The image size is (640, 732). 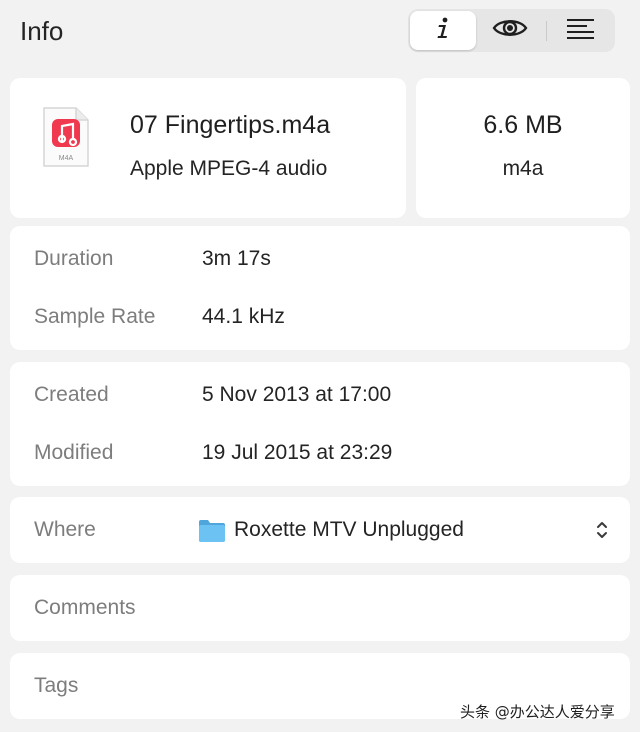 I want to click on file-name: 07 Fingertips.m4a, so click(x=230, y=125).